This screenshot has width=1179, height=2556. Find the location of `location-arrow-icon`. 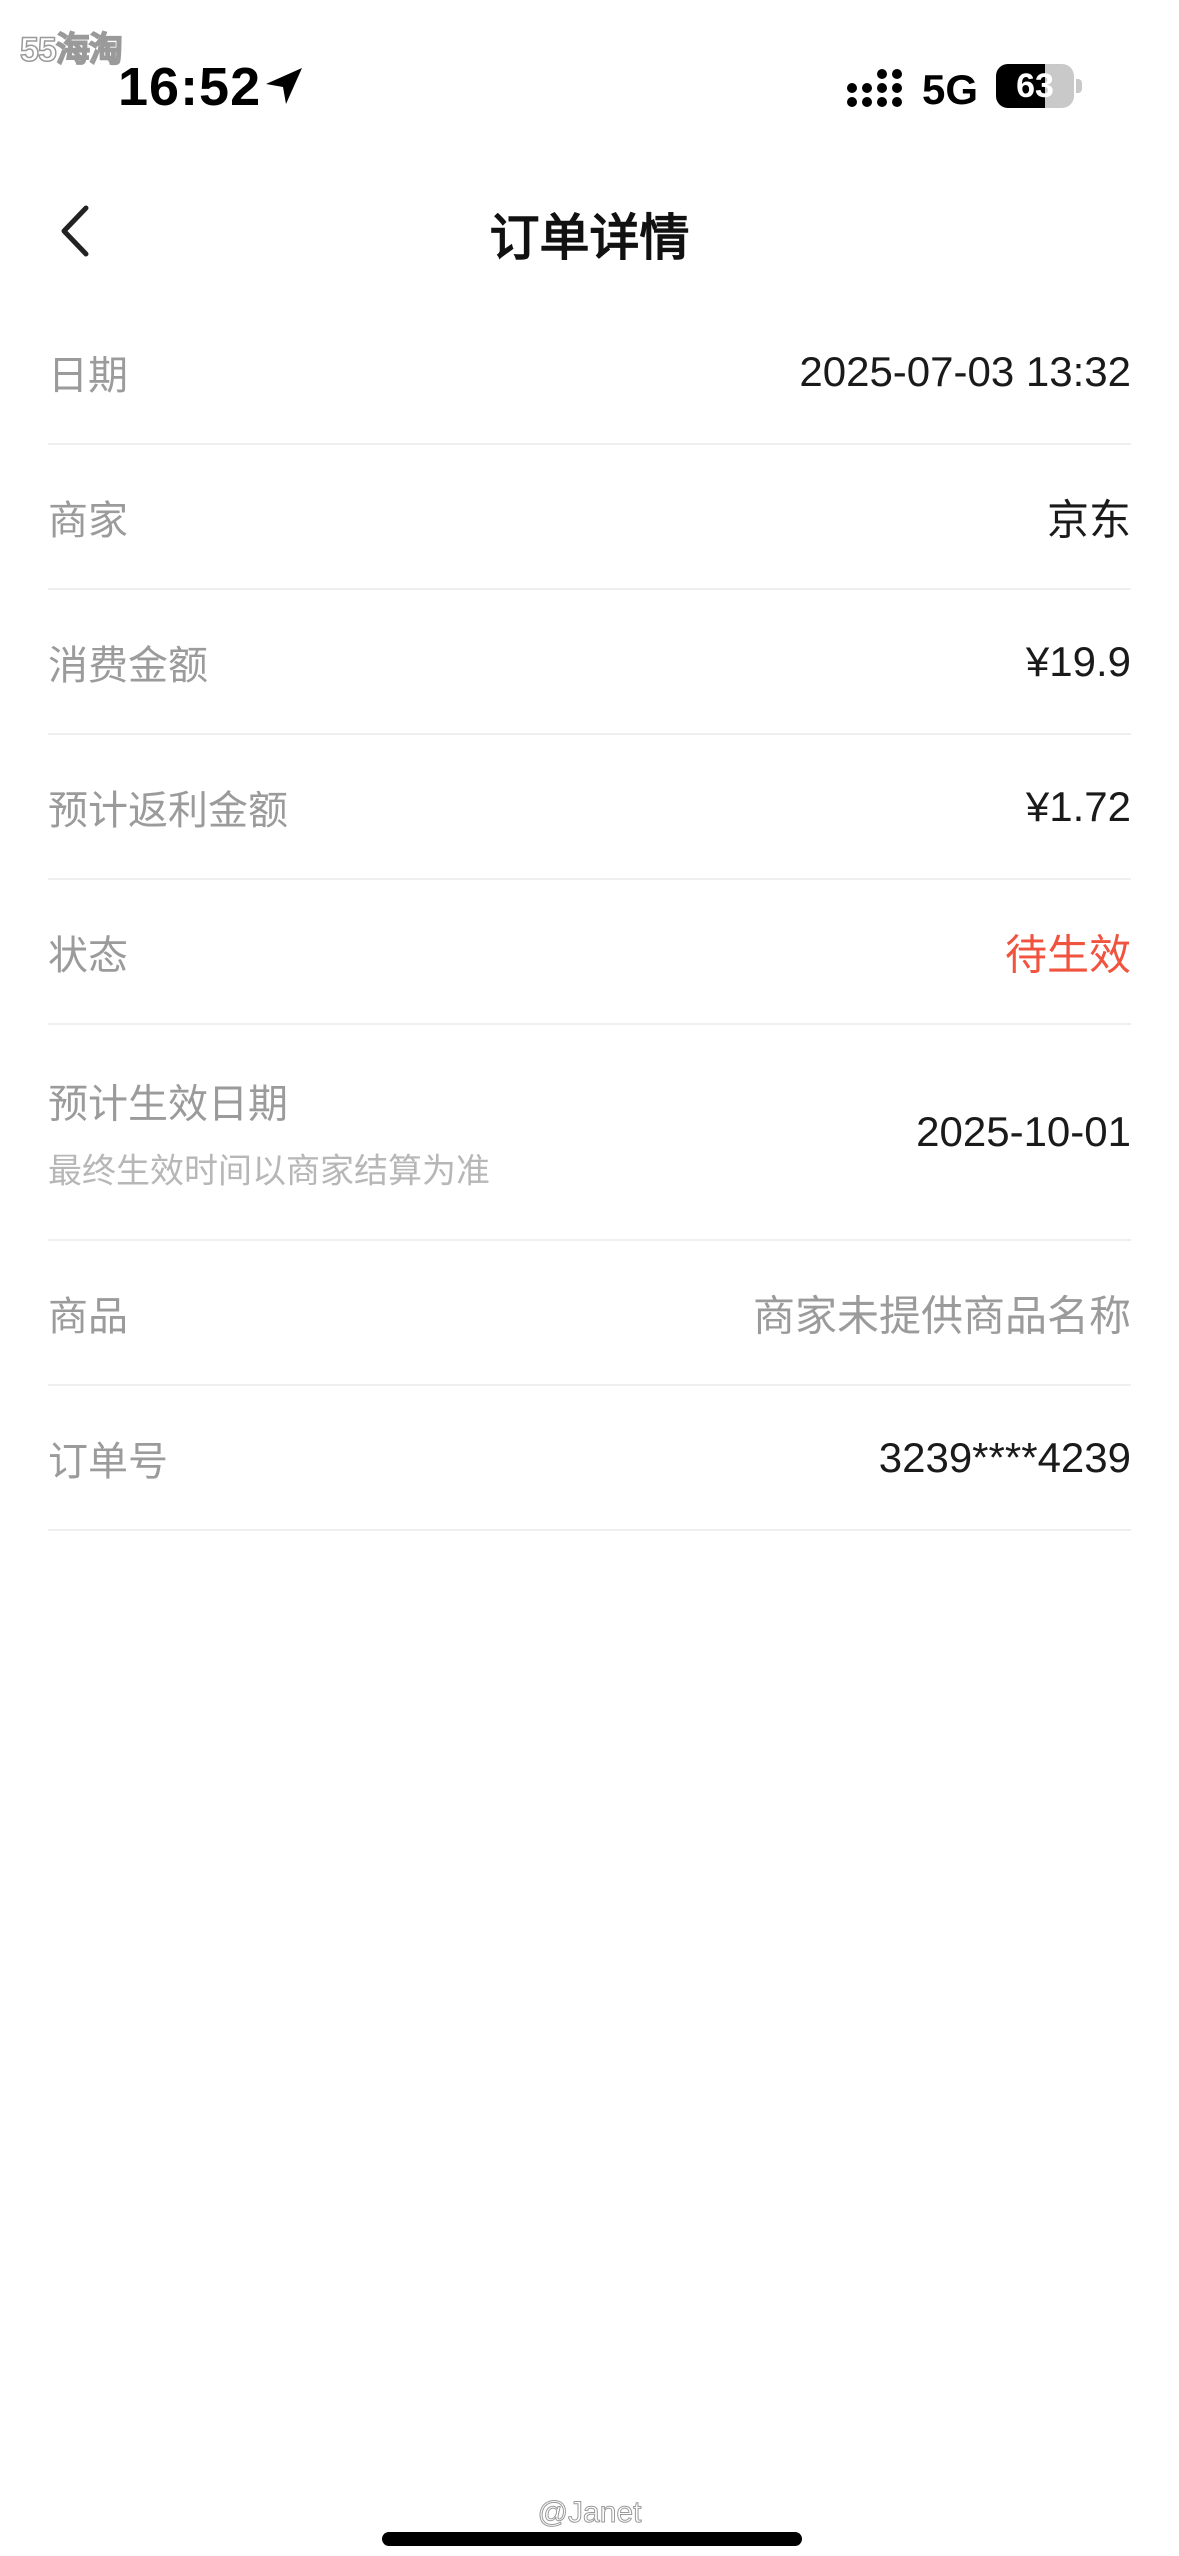

location-arrow-icon is located at coordinates (284, 86).